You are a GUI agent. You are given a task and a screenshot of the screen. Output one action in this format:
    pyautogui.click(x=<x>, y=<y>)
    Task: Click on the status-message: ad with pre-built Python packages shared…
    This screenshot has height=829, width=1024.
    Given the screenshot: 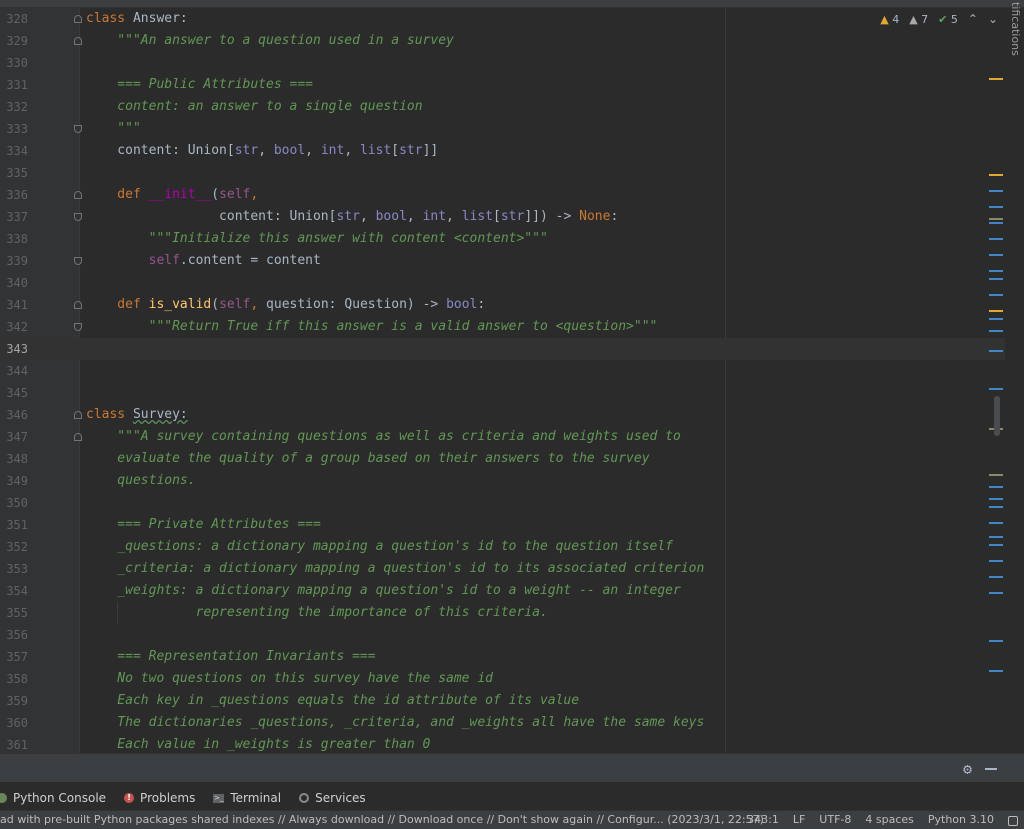 What is the action you would take?
    pyautogui.click(x=382, y=819)
    